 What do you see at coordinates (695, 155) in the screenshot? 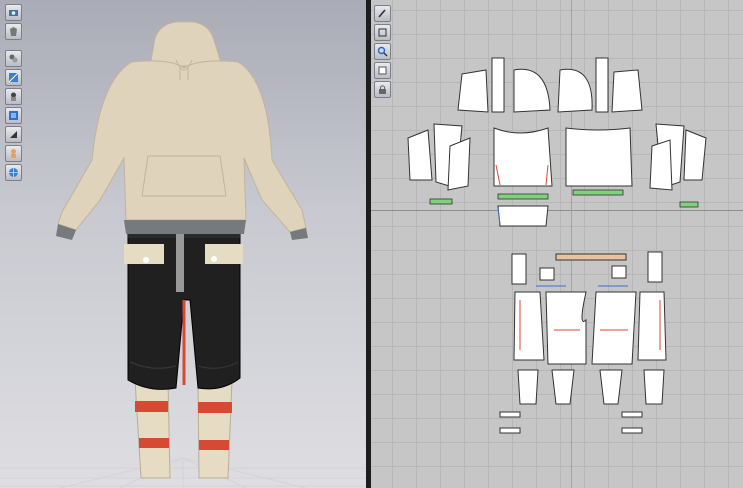
I see `sleeve-right-a` at bounding box center [695, 155].